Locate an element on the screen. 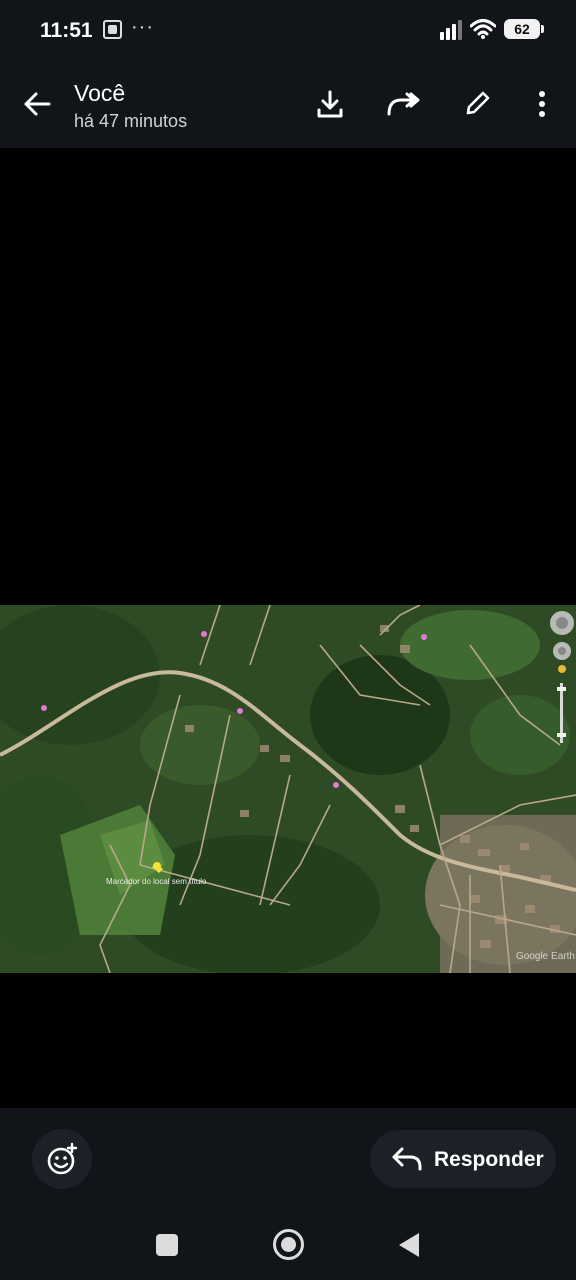 The width and height of the screenshot is (576, 1280). download-button is located at coordinates (330, 104).